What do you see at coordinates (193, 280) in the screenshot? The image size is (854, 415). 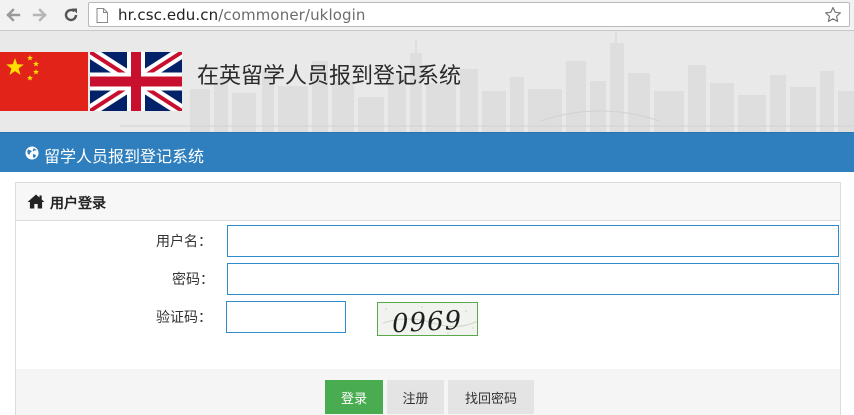 I see `password-label: 密码：` at bounding box center [193, 280].